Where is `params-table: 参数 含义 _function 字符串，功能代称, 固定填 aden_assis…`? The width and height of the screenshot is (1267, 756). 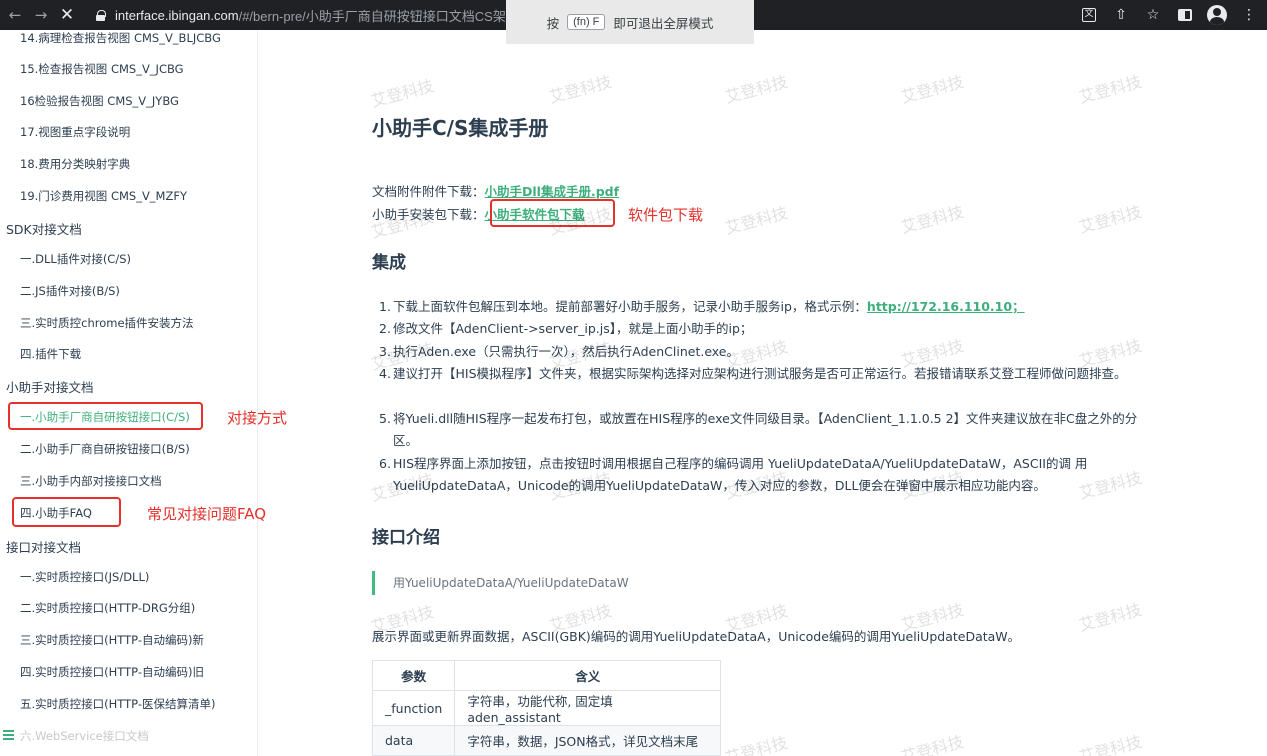 params-table: 参数 含义 _function 字符串，功能代称, 固定填 aden_assis… is located at coordinates (546, 708).